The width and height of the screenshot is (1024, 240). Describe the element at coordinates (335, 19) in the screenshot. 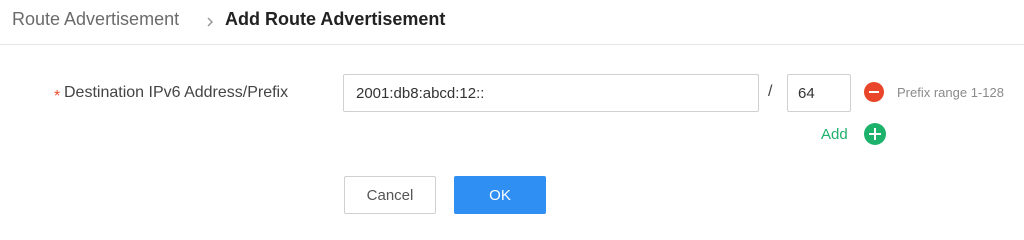

I see `page-title: Add Route Advertisement` at that location.